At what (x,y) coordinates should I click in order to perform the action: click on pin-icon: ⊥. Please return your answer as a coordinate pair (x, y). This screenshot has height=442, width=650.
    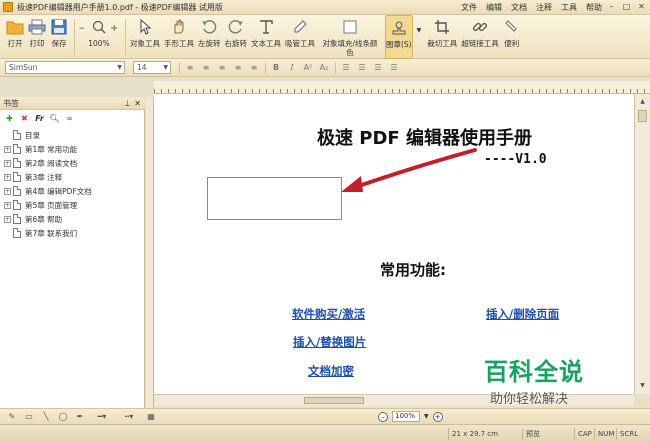
    Looking at the image, I should click on (127, 103).